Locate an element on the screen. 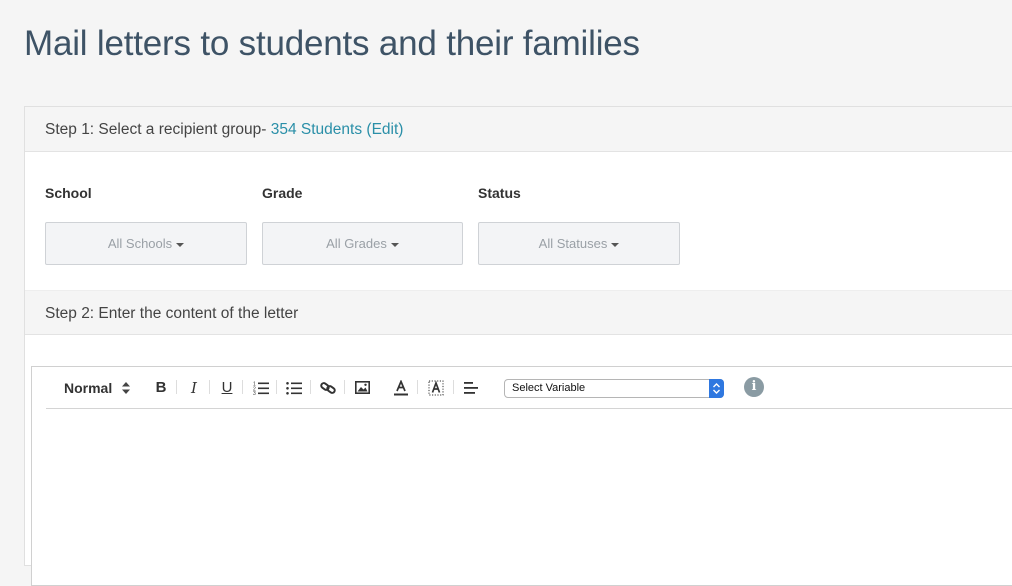  background-color-icon is located at coordinates (436, 388).